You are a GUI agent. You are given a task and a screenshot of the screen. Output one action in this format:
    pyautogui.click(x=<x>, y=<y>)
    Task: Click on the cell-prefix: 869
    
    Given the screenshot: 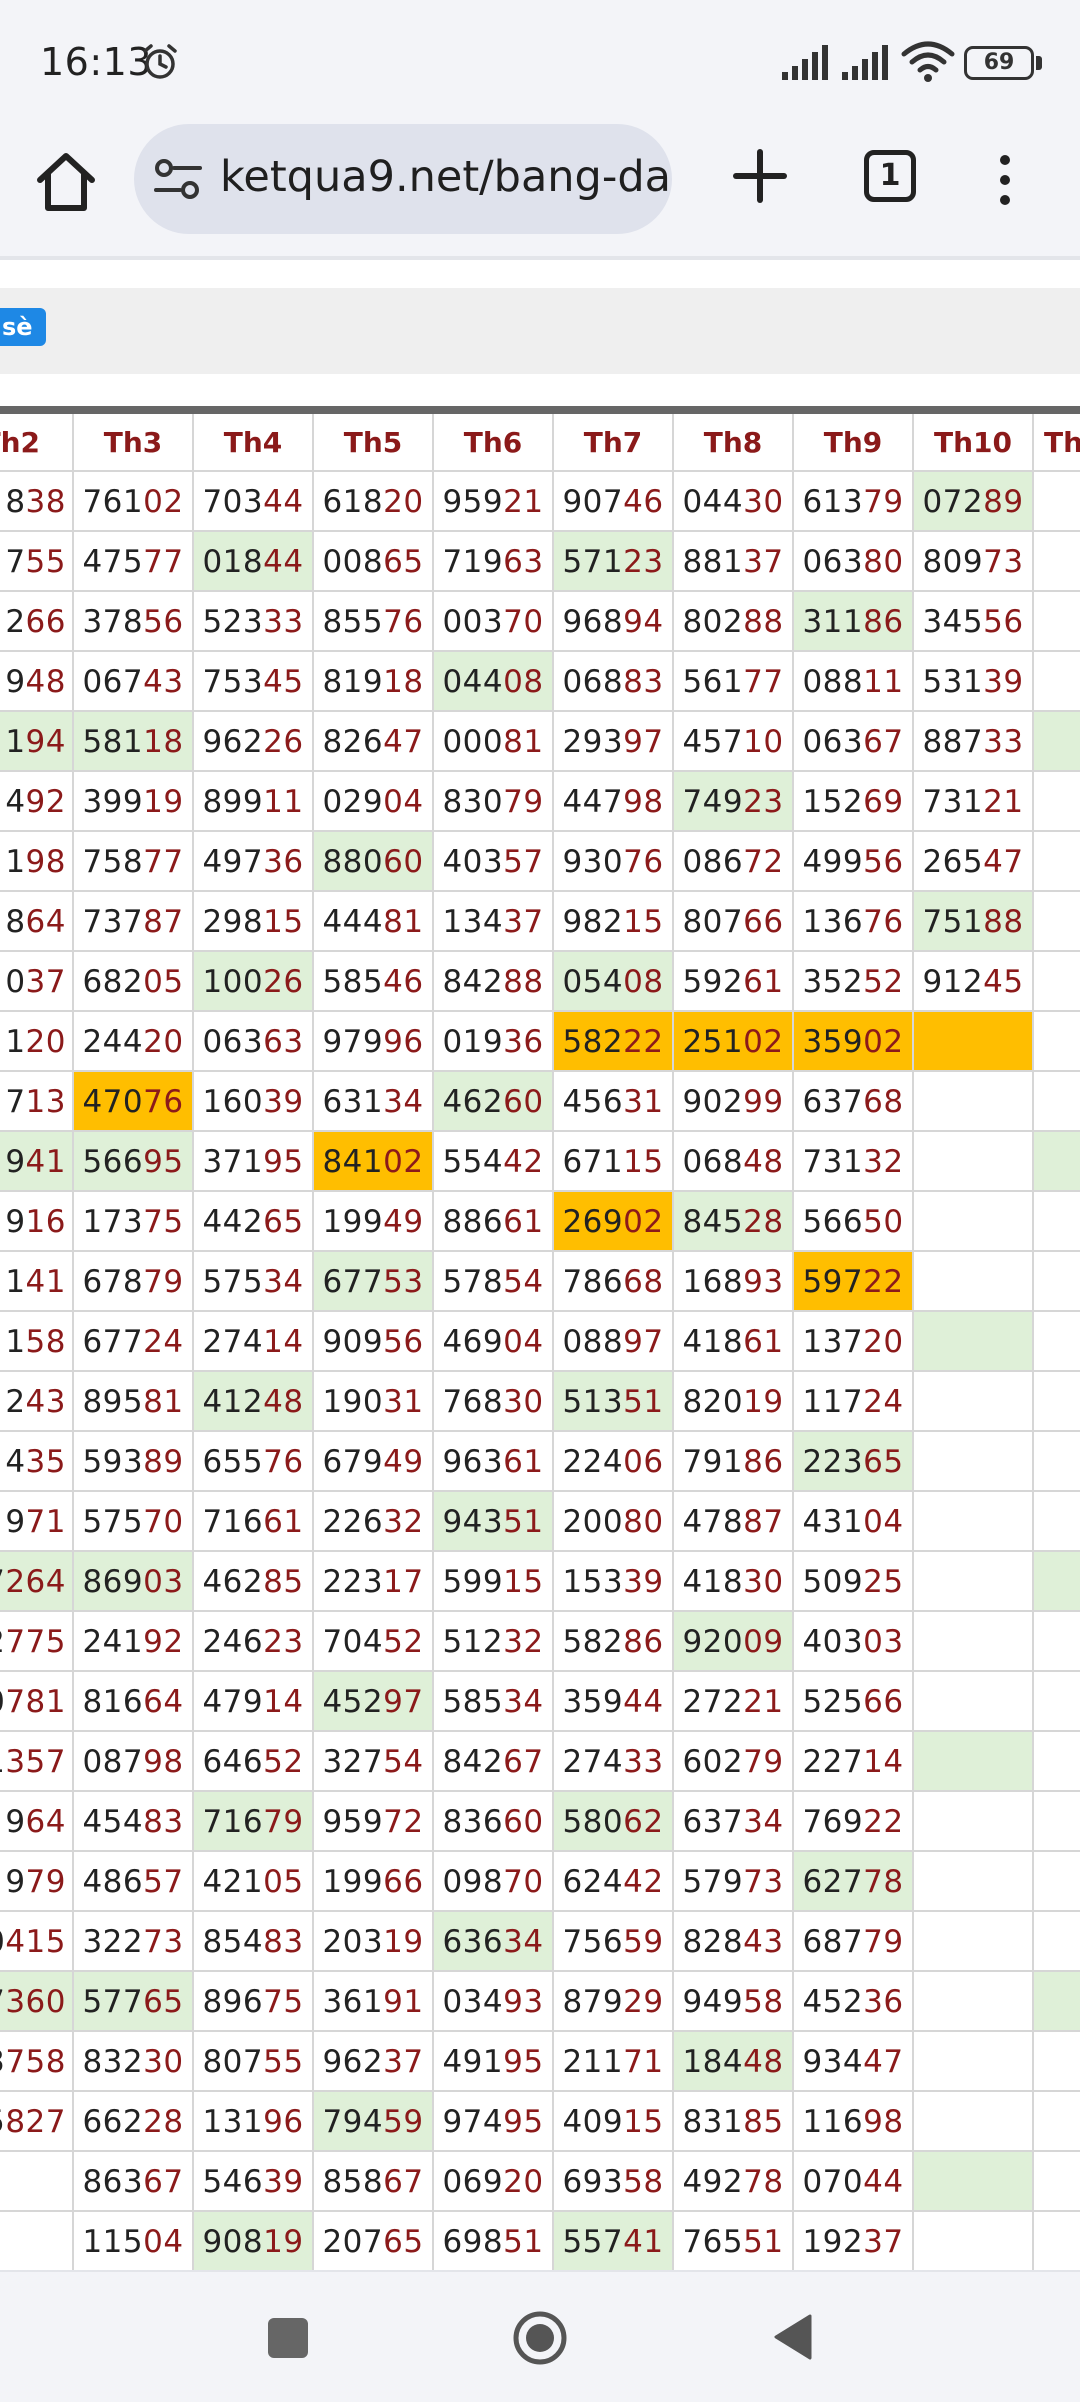 What is the action you would take?
    pyautogui.click(x=113, y=1582)
    